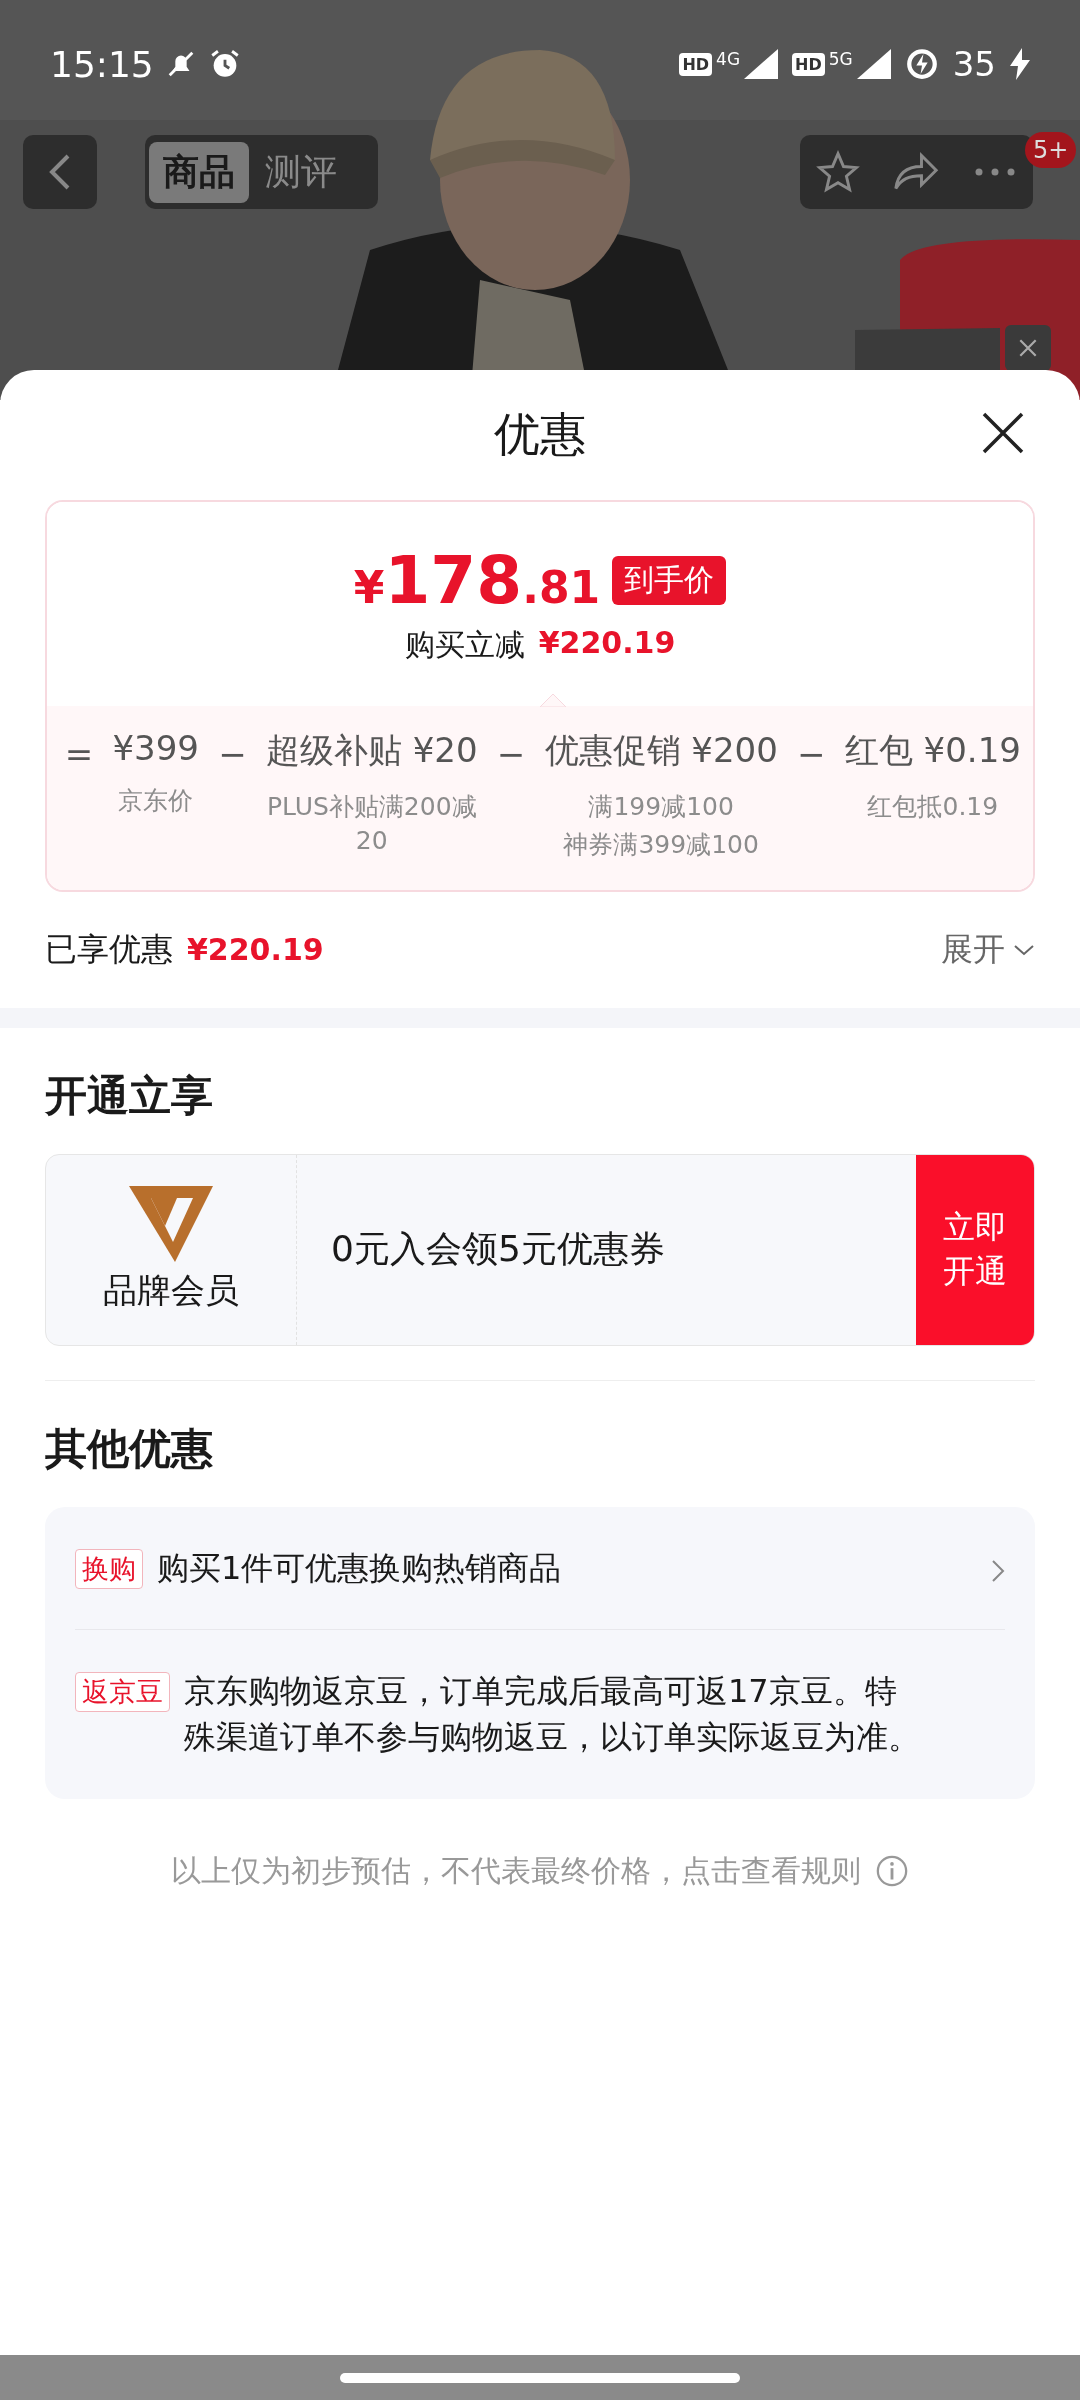 This screenshot has width=1080, height=2400. Describe the element at coordinates (974, 64) in the screenshot. I see `battery-level: 35` at that location.